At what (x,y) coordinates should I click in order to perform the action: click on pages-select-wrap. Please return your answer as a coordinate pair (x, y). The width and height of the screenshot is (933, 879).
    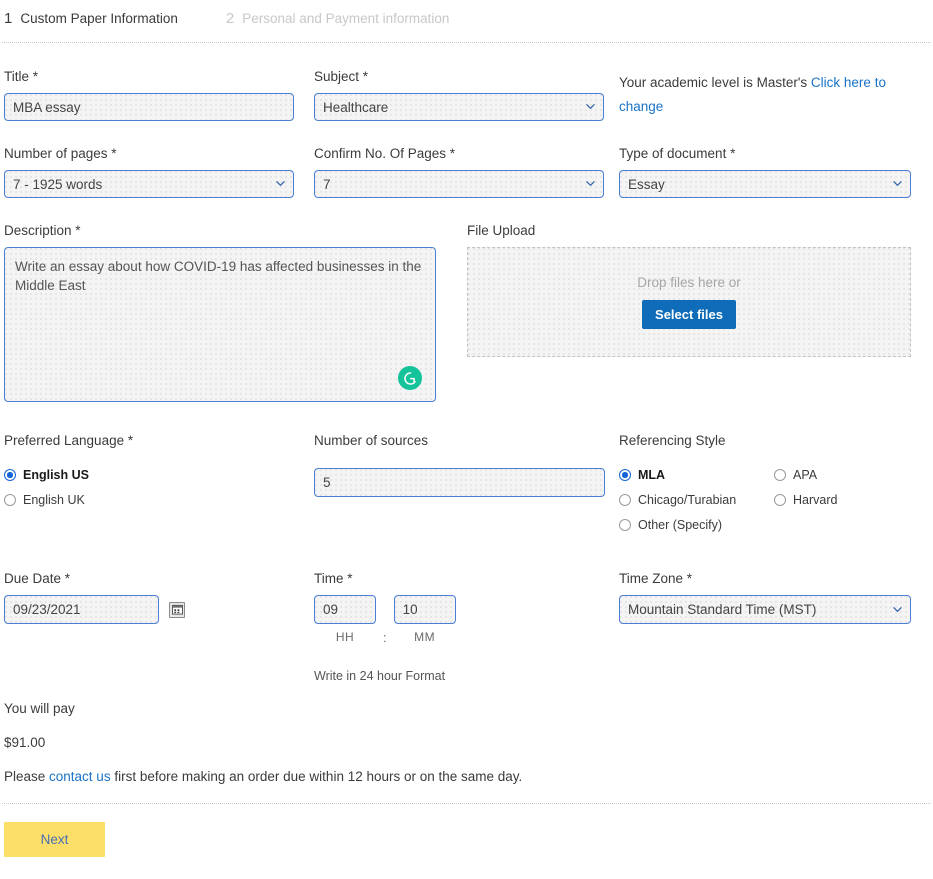
    Looking at the image, I should click on (149, 184).